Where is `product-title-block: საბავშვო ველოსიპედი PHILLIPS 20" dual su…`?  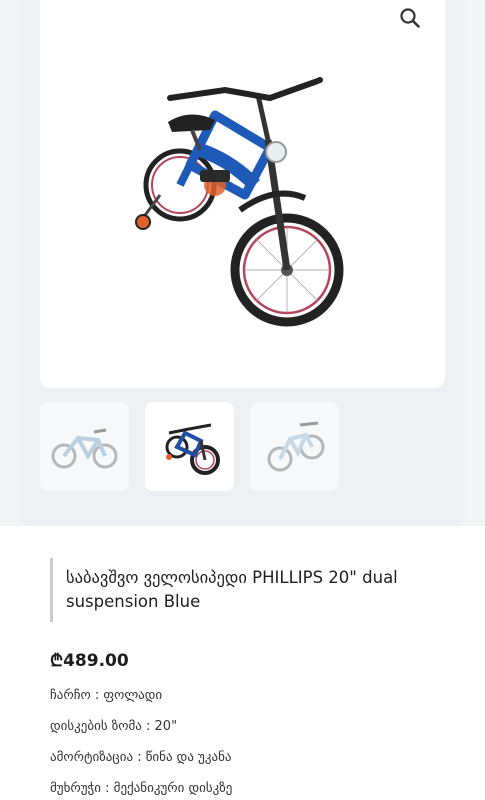
product-title-block: საბავშვო ველოსიპედი PHILLIPS 20" dual su… is located at coordinates (250, 590).